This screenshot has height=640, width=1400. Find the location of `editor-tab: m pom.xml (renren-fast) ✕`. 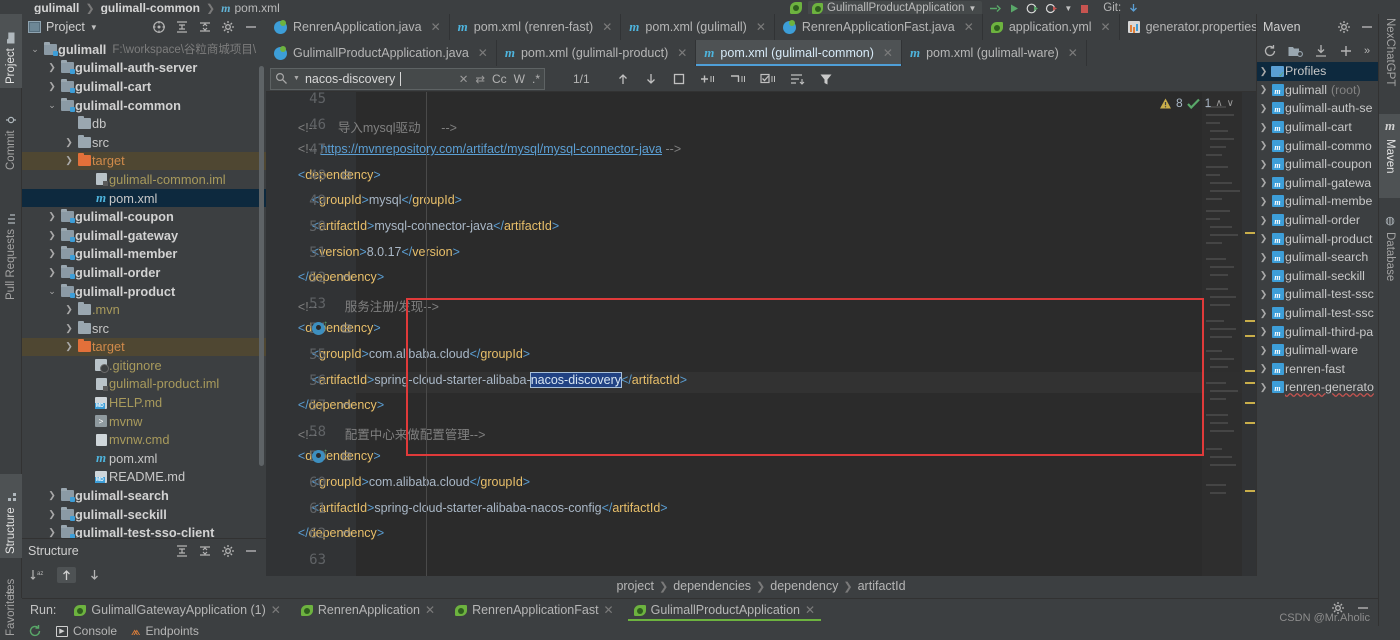

editor-tab: m pom.xml (renren-fast) ✕ is located at coordinates (536, 27).